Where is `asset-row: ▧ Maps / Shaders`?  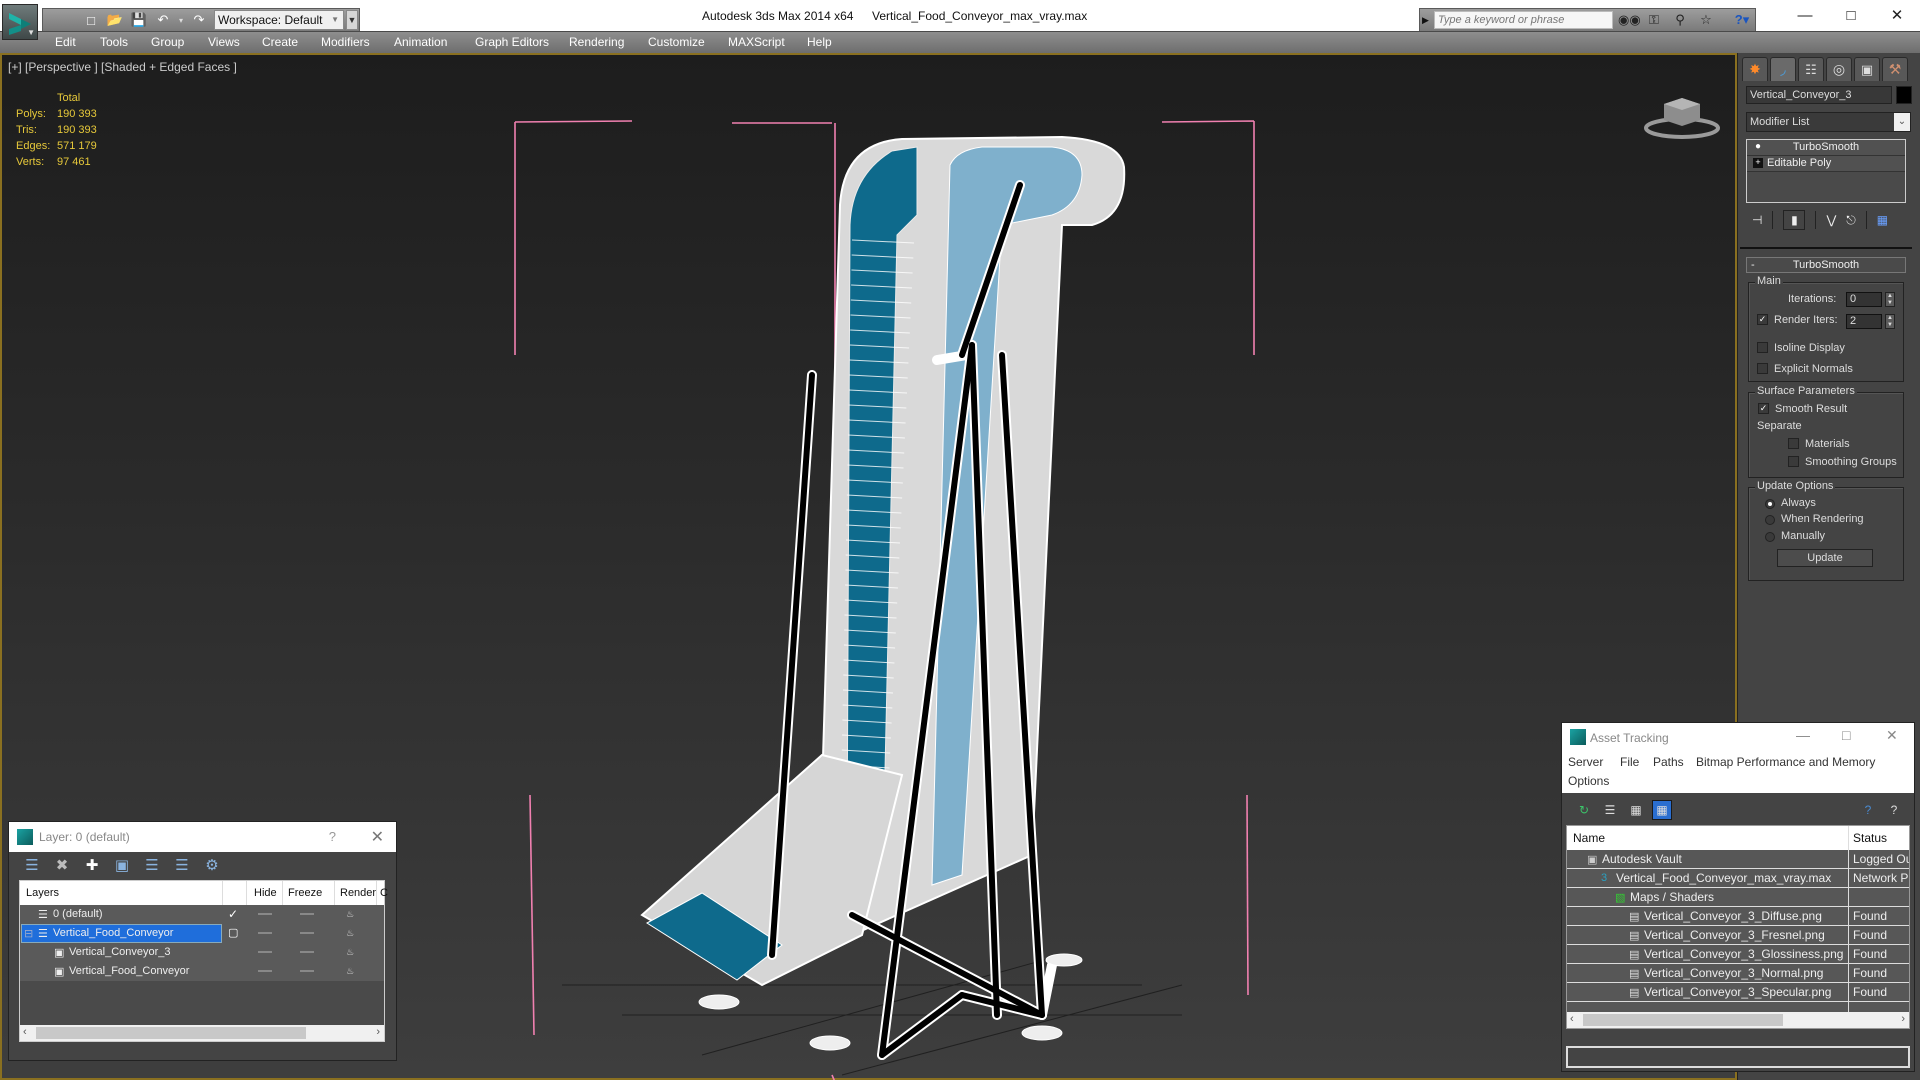
asset-row: ▧ Maps / Shaders is located at coordinates (1738, 897).